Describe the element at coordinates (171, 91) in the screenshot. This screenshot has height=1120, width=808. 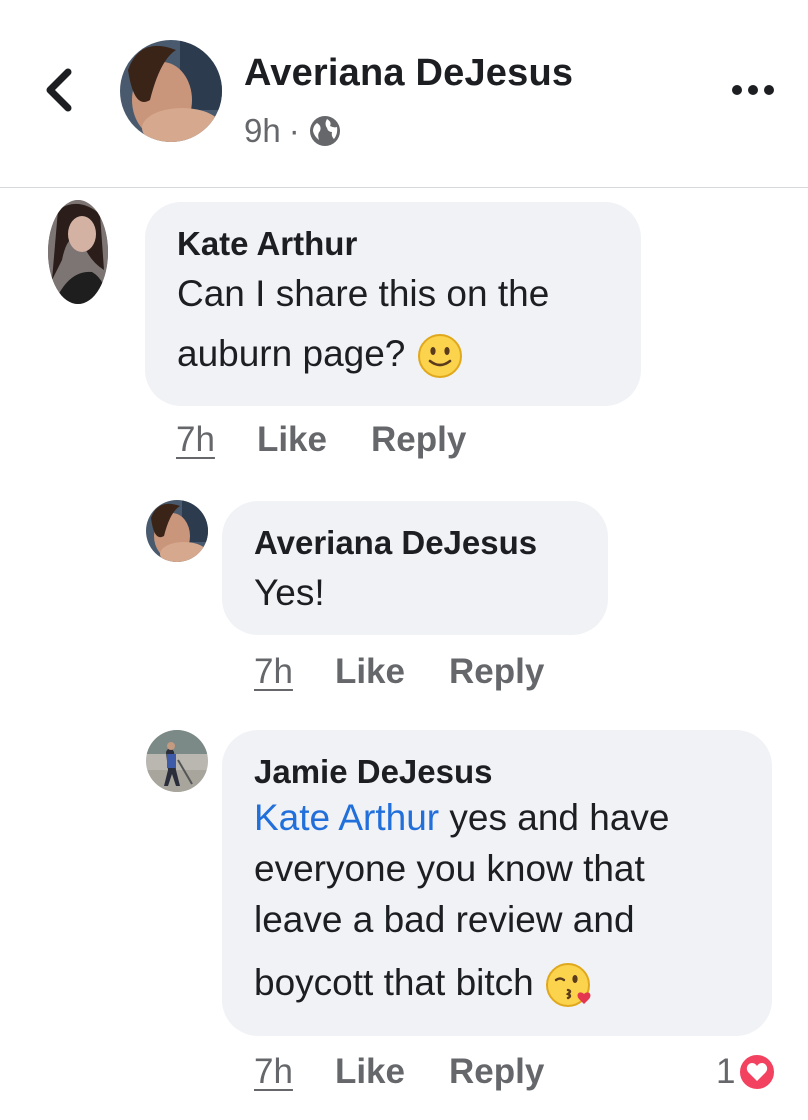
I see `author-avatar` at that location.